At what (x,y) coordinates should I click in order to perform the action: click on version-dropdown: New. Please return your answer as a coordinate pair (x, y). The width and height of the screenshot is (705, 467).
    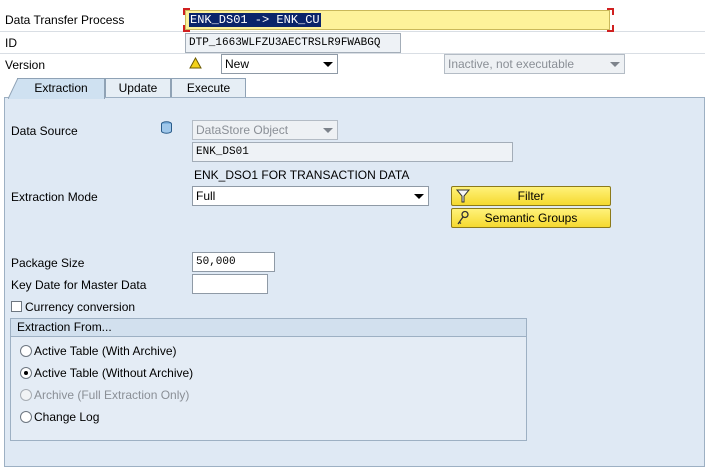
    Looking at the image, I should click on (279, 64).